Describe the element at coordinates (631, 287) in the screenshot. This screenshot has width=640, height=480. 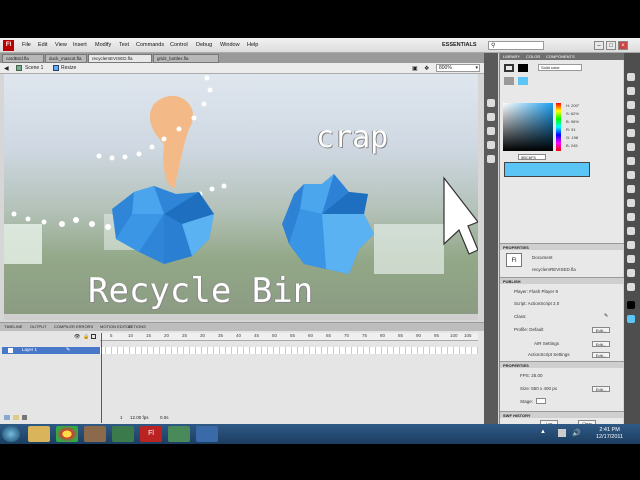
I see `zoom-tool-icon` at that location.